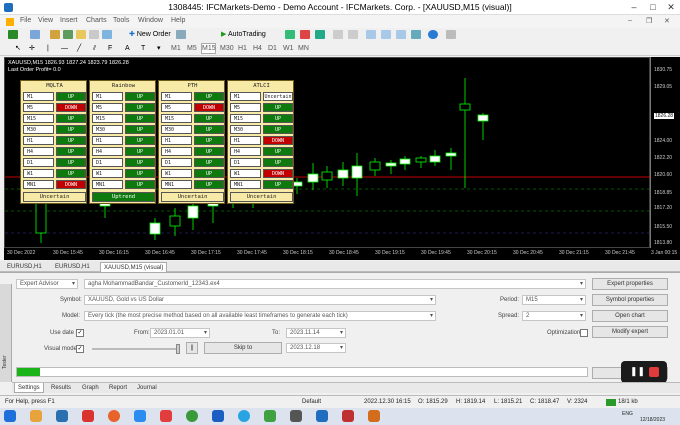 The image size is (680, 425). Describe the element at coordinates (322, 416) in the screenshot. I see `metatrader-icon` at that location.